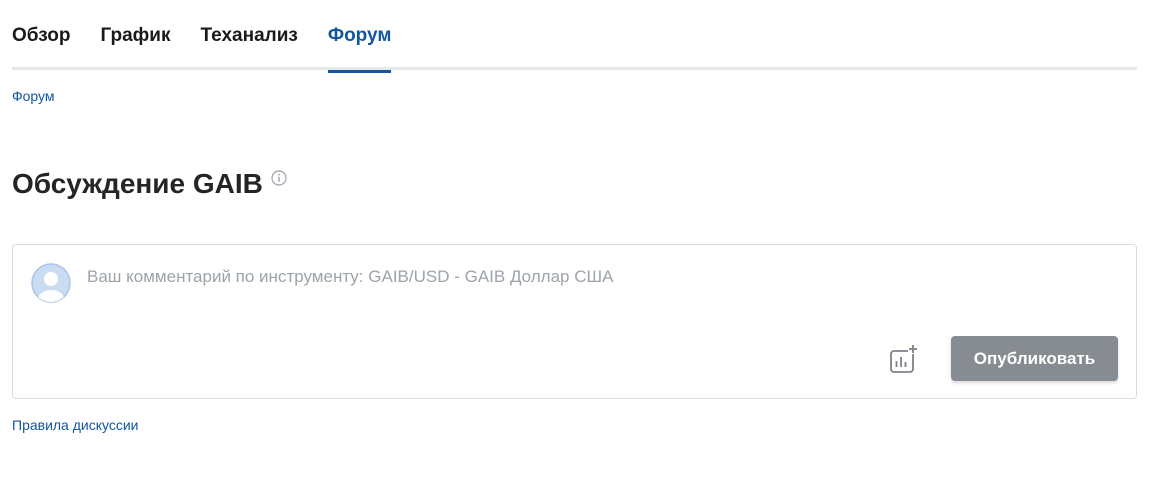 This screenshot has height=477, width=1149. Describe the element at coordinates (75, 425) in the screenshot. I see `discussion-rules-link: Правила дискуссии` at that location.